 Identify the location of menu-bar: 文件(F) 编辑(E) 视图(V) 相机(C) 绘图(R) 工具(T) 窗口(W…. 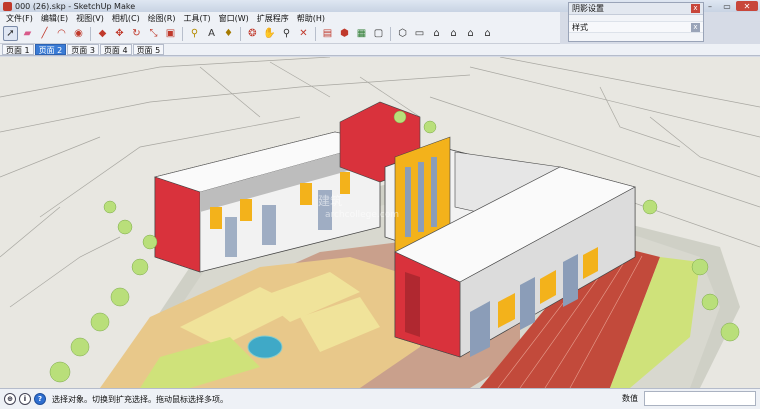
(280, 18).